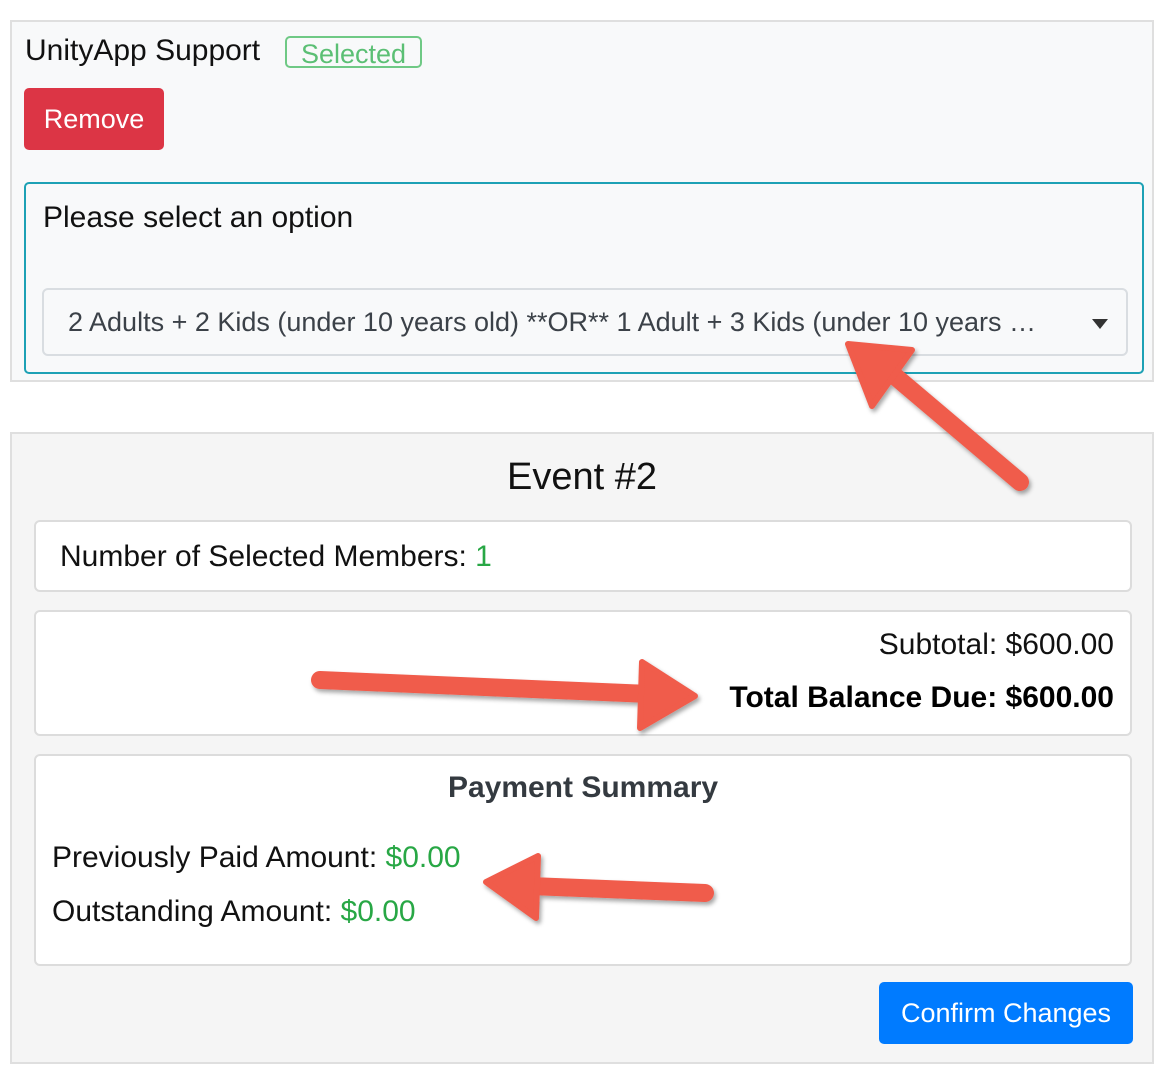 Image resolution: width=1170 pixels, height=1074 pixels. What do you see at coordinates (867, 697) in the screenshot?
I see `total-balance-label: Total Balance Due:` at bounding box center [867, 697].